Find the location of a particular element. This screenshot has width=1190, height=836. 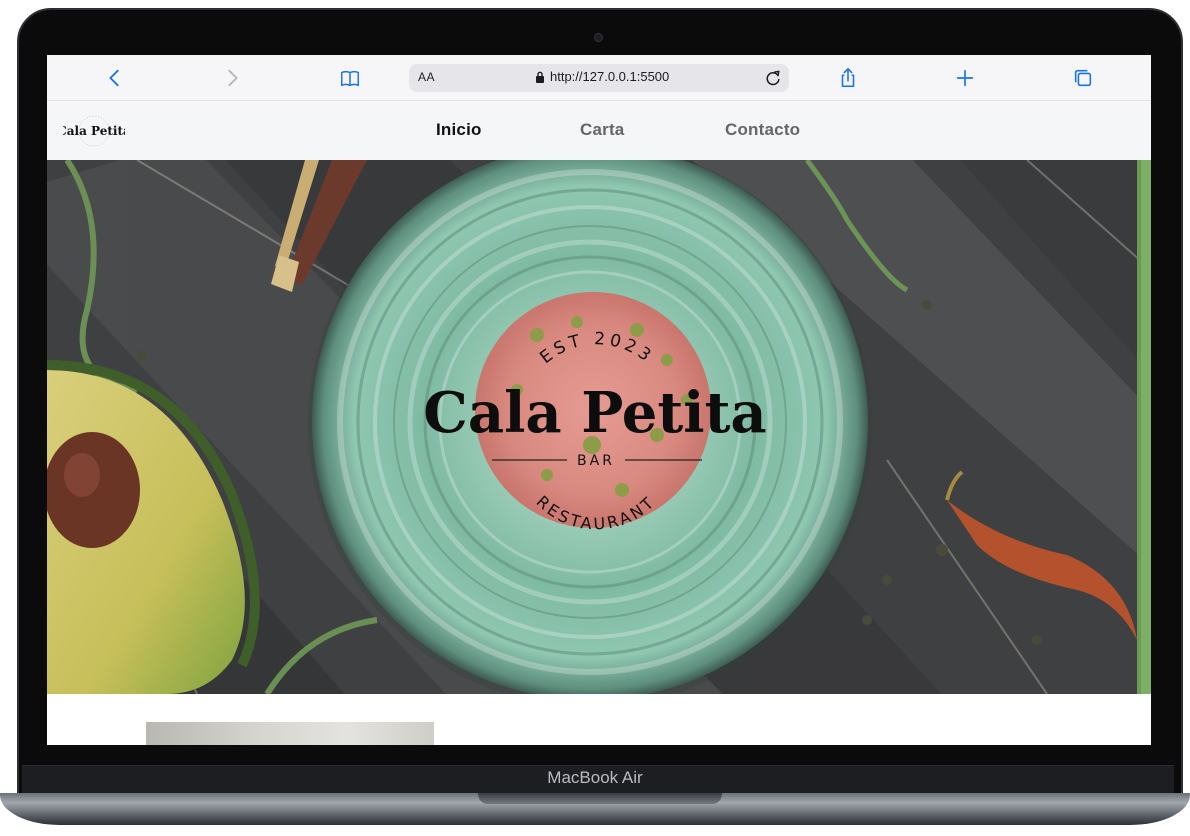

tabs-overview-button is located at coordinates (1083, 78).